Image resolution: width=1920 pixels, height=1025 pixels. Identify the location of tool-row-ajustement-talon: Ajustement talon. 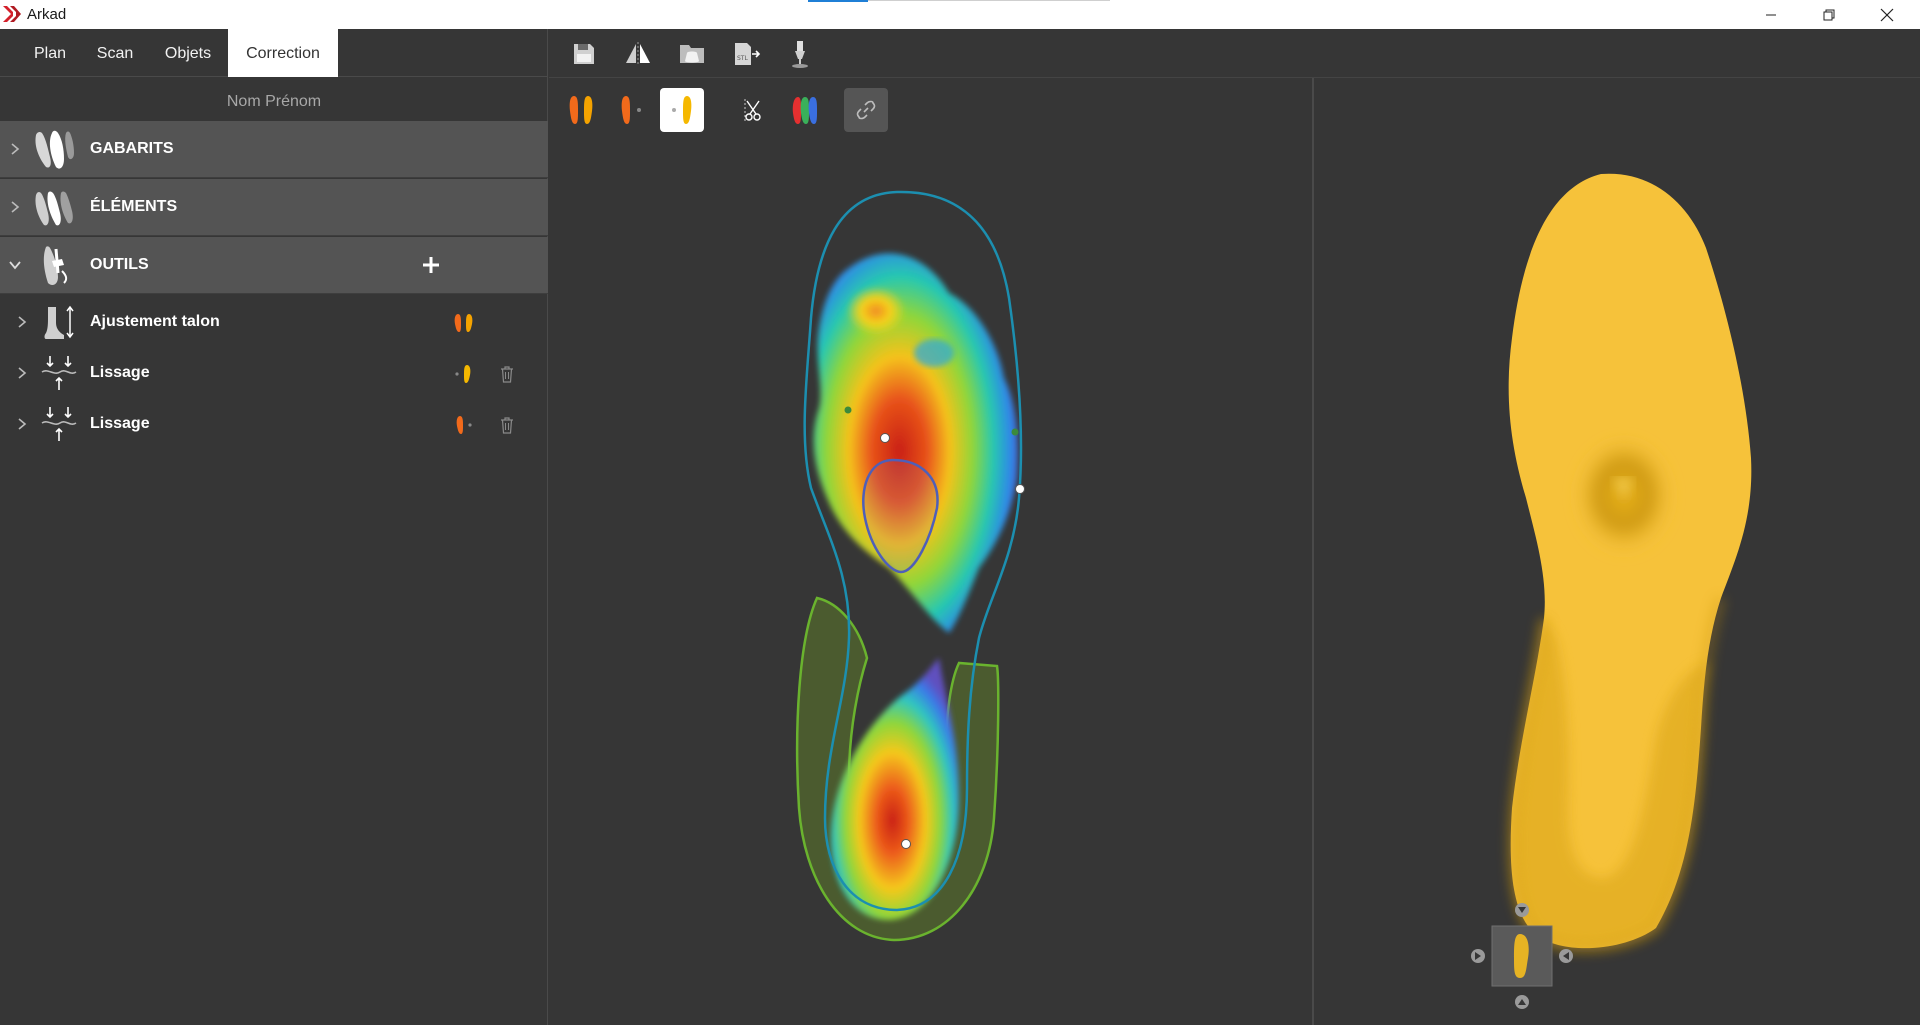
(274, 322).